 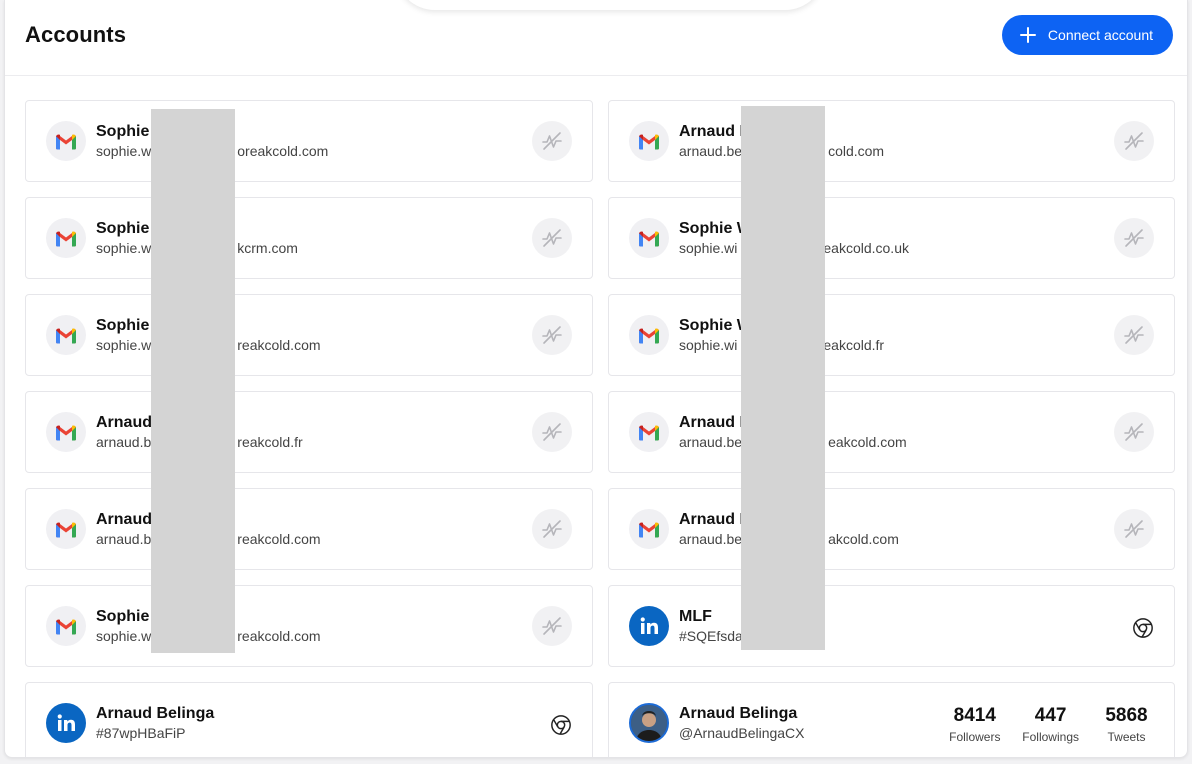 What do you see at coordinates (141, 733) in the screenshot?
I see `account-handle: #87wpHBaFiP` at bounding box center [141, 733].